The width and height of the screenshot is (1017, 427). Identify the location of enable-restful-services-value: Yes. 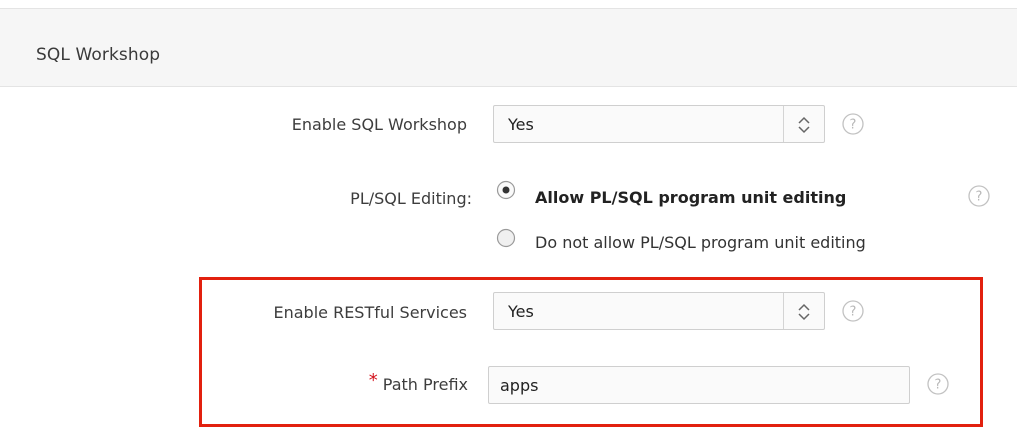
(521, 311).